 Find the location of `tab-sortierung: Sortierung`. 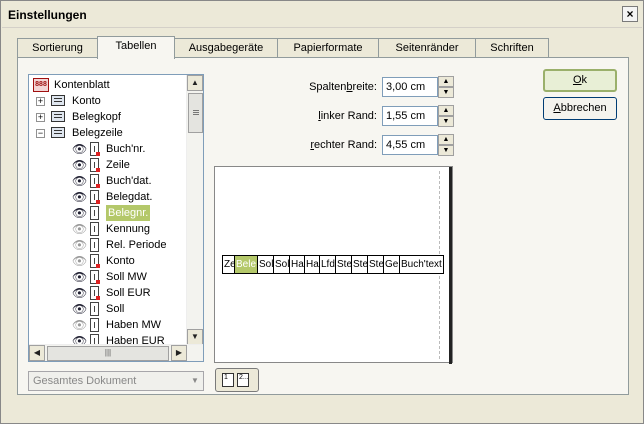

tab-sortierung: Sortierung is located at coordinates (57, 48).